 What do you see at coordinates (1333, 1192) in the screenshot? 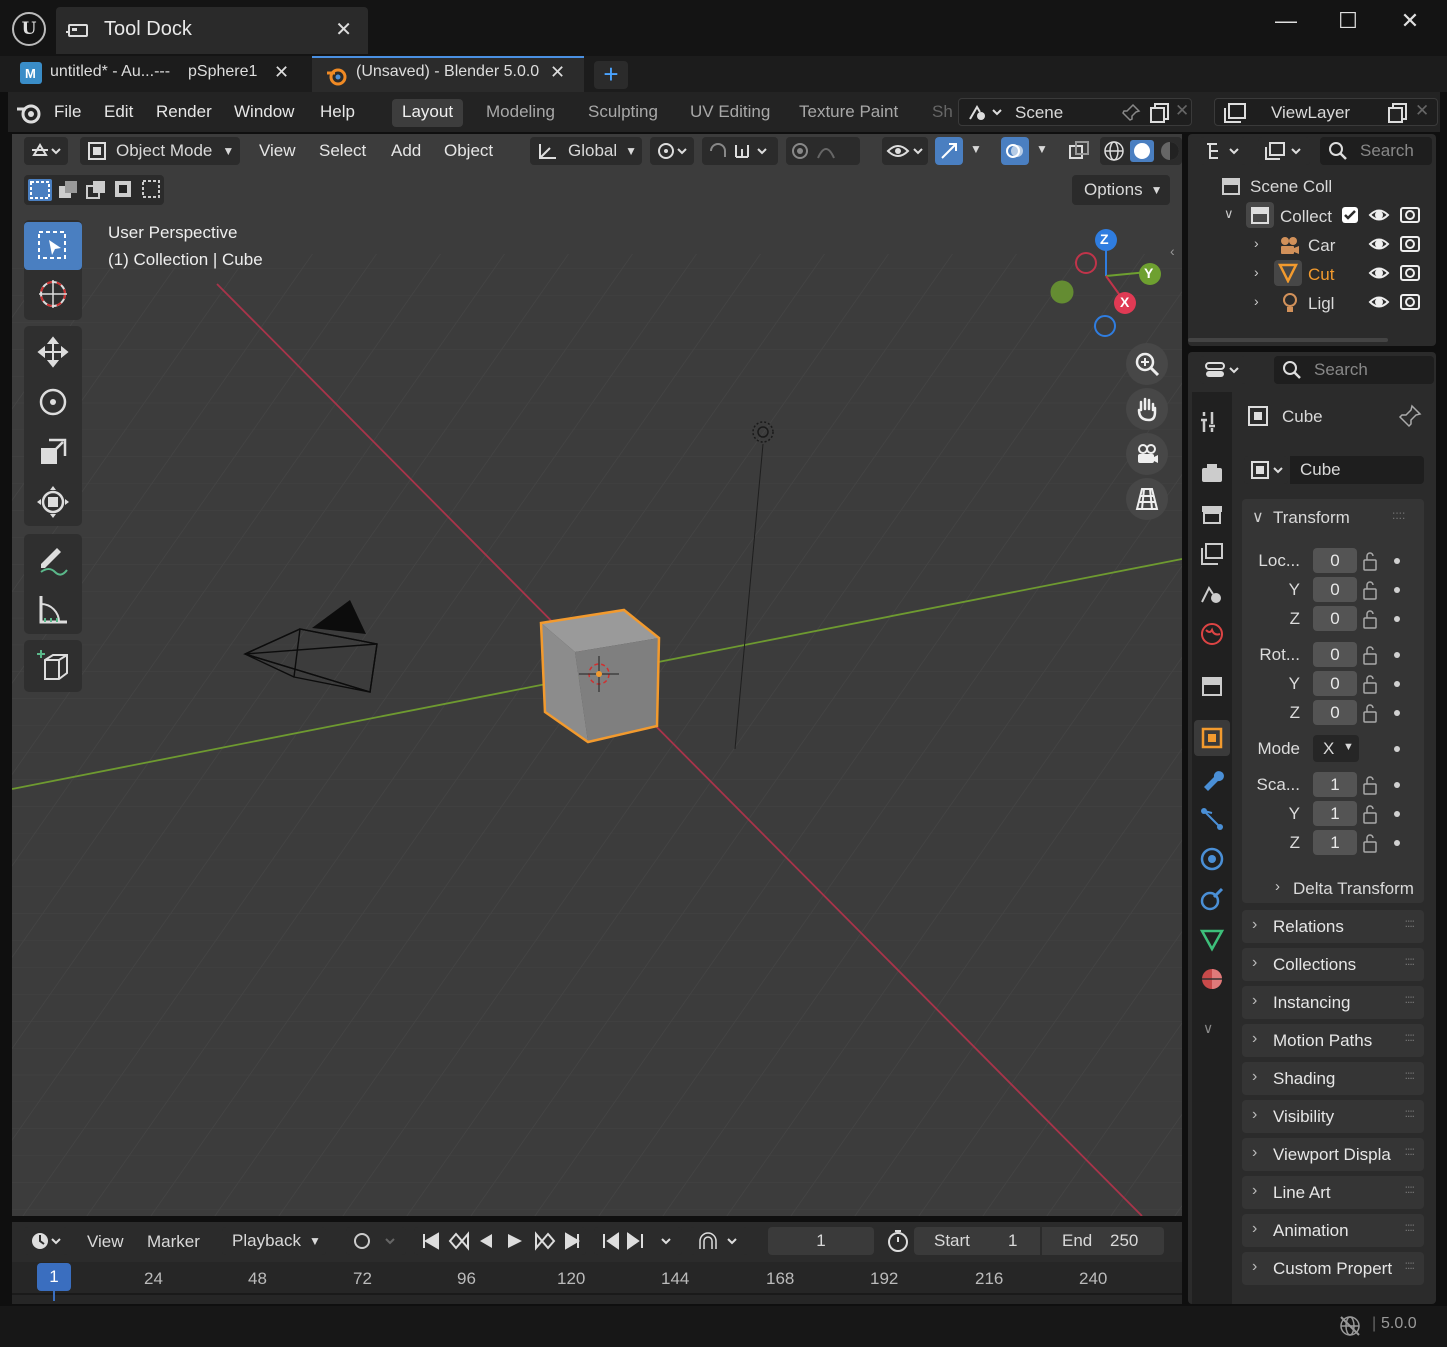
I see `panel-line-art: › Line Art::::` at bounding box center [1333, 1192].